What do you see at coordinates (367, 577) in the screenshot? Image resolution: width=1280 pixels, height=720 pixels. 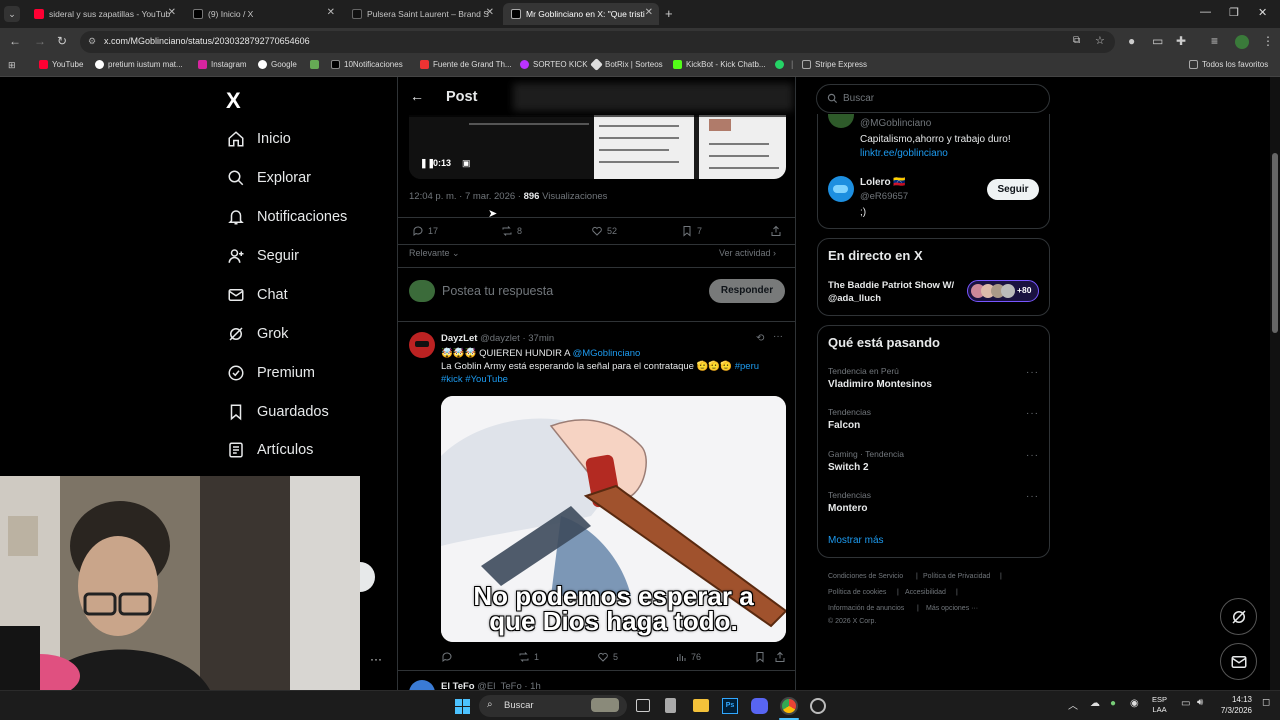 I see `post-button-edge` at bounding box center [367, 577].